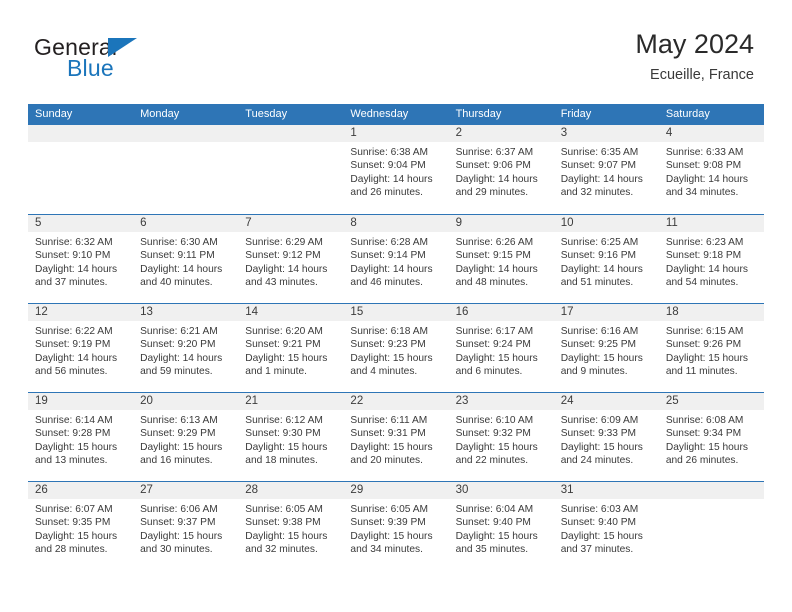 This screenshot has height=612, width=792. Describe the element at coordinates (388, 434) in the screenshot. I see `sunset-text: Sunset: 9:31 PM` at that location.